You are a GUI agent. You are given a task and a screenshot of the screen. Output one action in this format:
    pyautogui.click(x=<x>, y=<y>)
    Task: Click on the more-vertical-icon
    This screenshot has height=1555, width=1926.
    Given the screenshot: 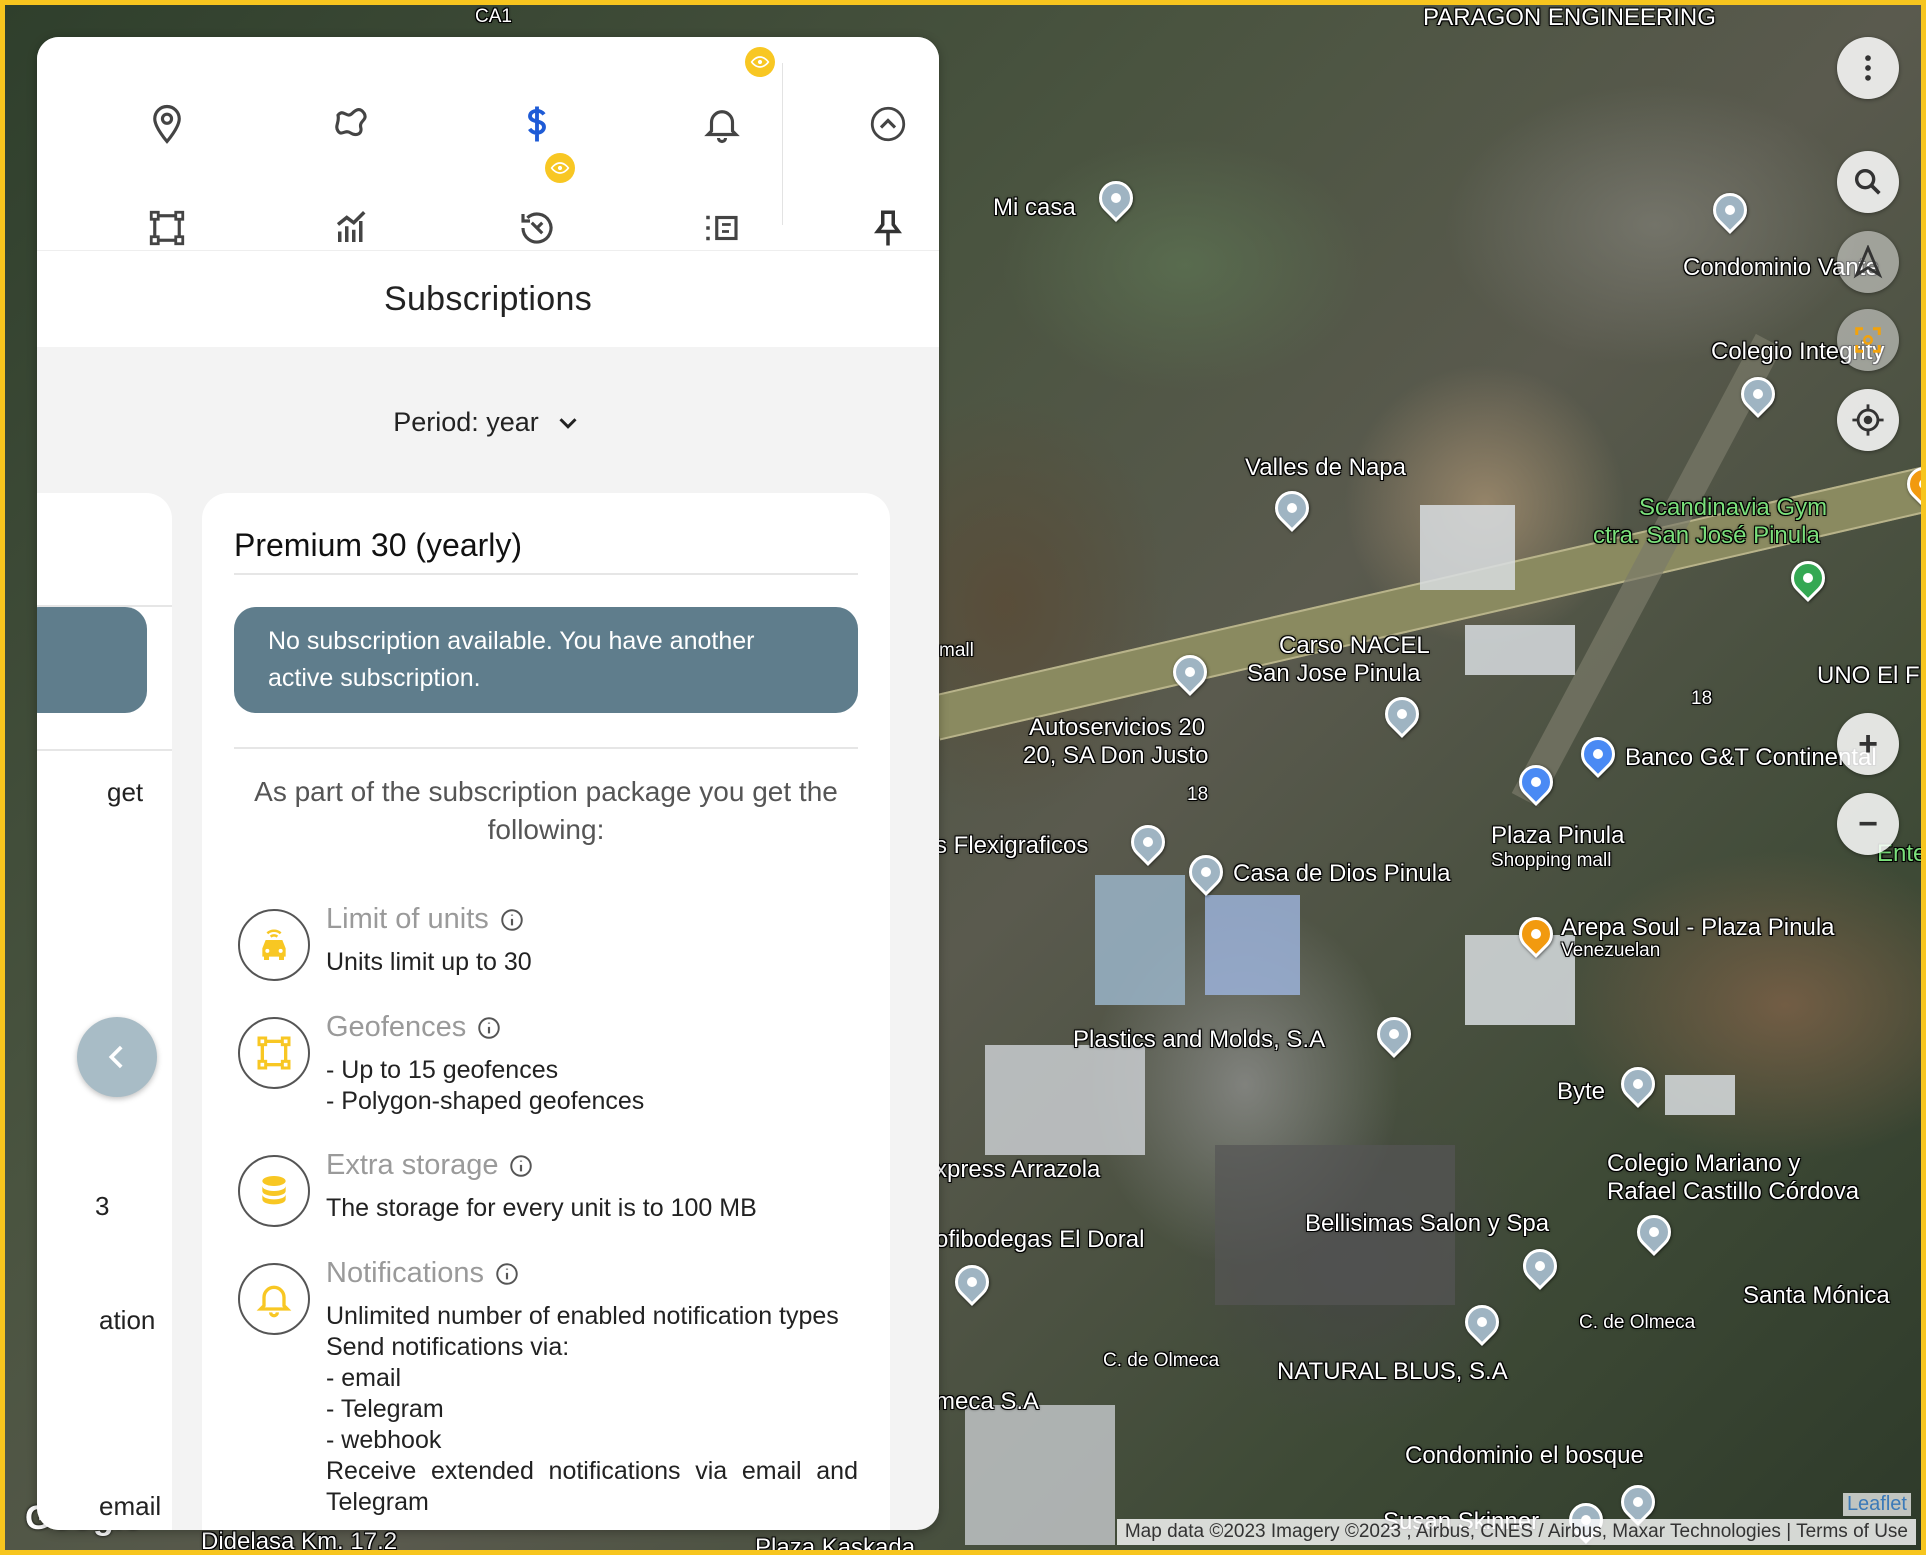 What is the action you would take?
    pyautogui.click(x=1868, y=68)
    